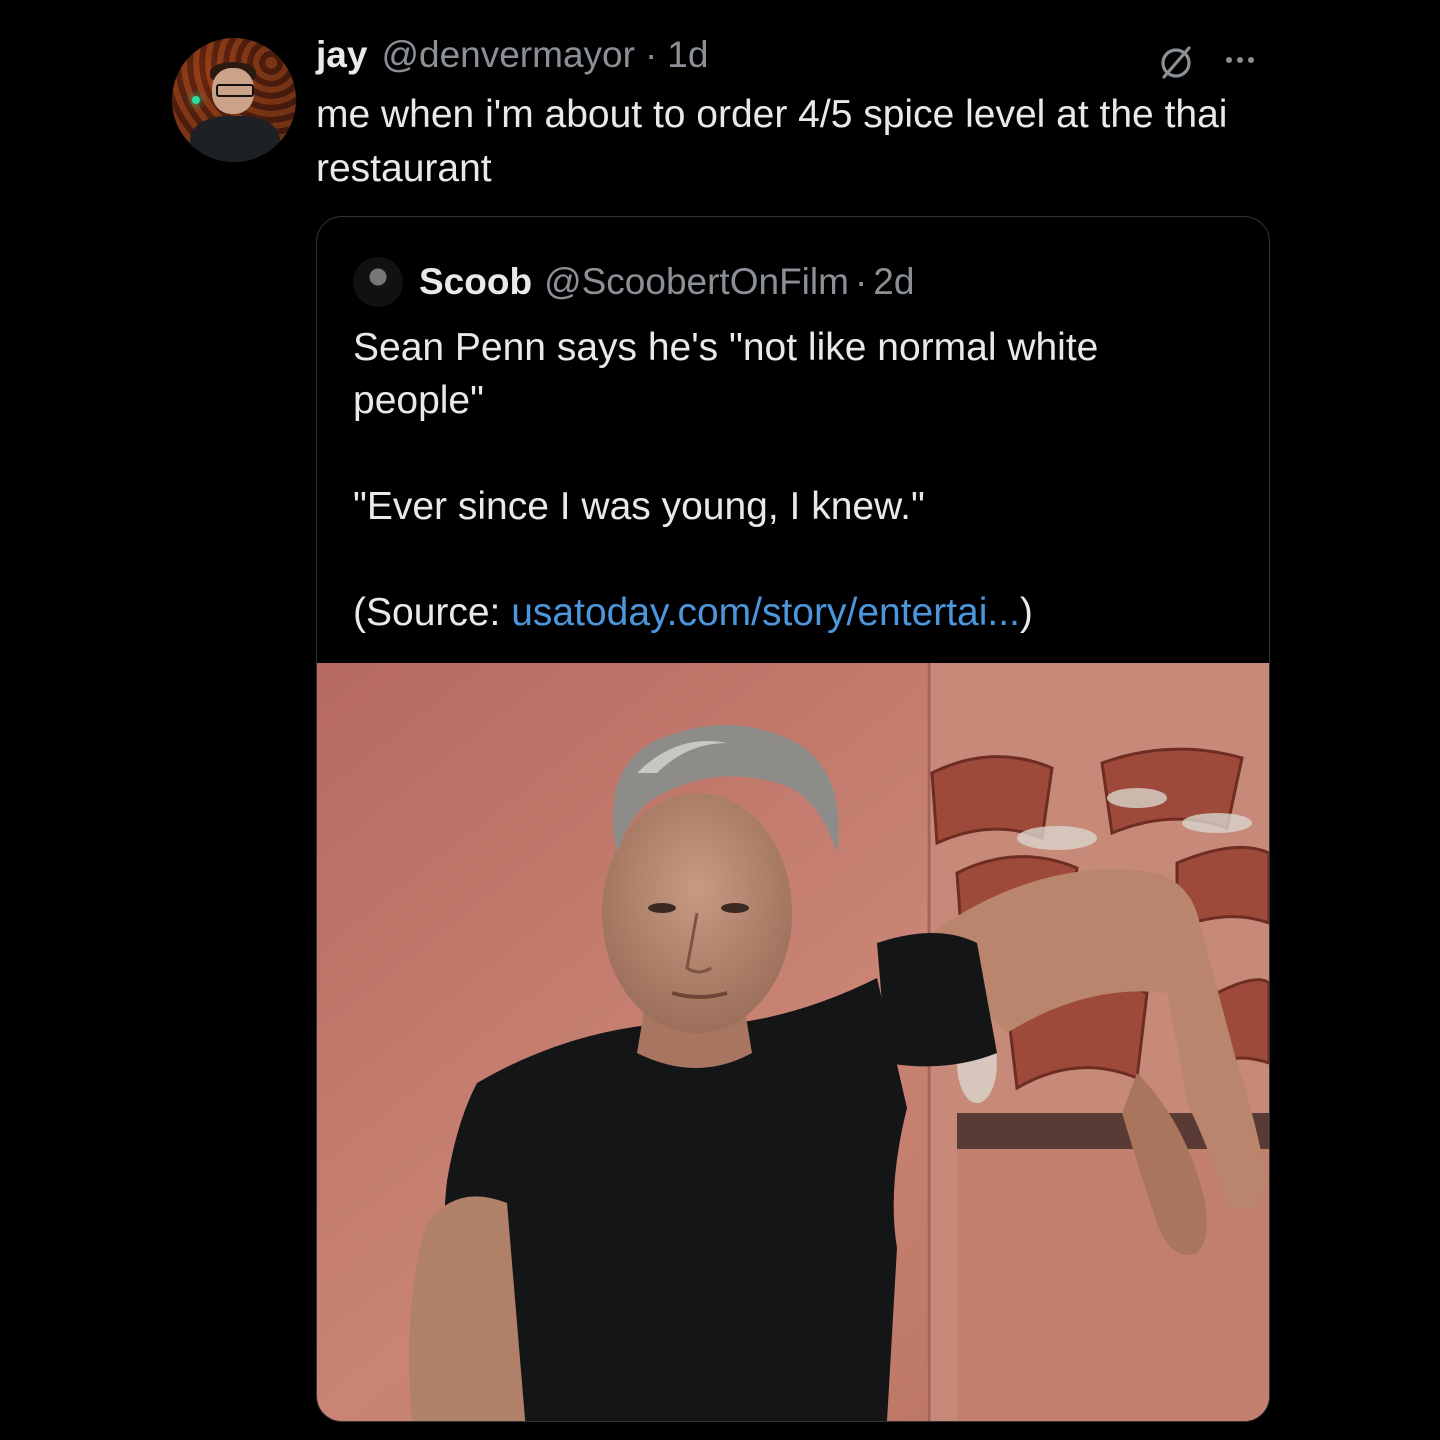  Describe the element at coordinates (639, 506) in the screenshot. I see `quoted-line-2: "Ever since I was young, I knew."` at that location.